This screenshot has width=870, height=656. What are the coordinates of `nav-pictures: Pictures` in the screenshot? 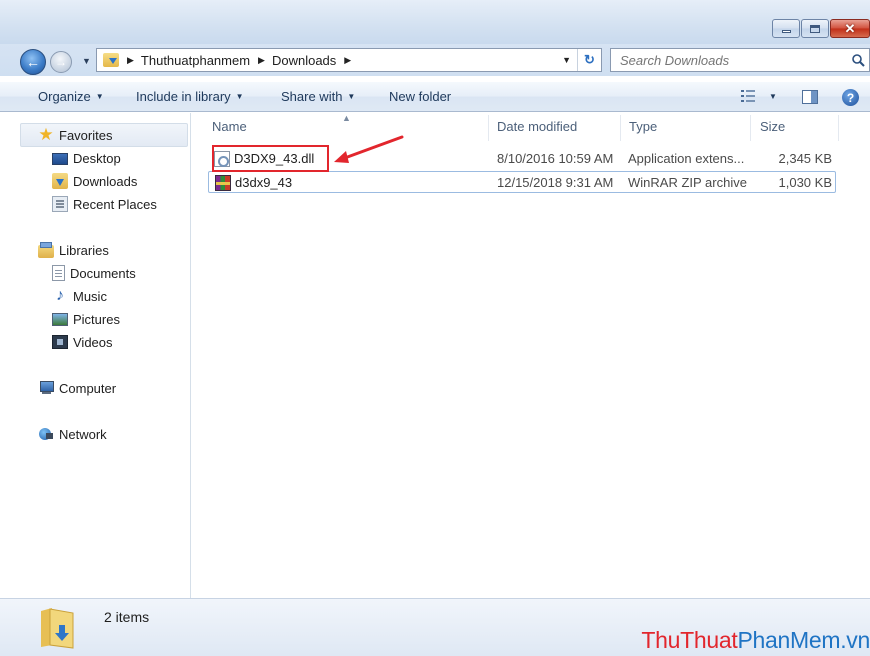 It's located at (86, 319).